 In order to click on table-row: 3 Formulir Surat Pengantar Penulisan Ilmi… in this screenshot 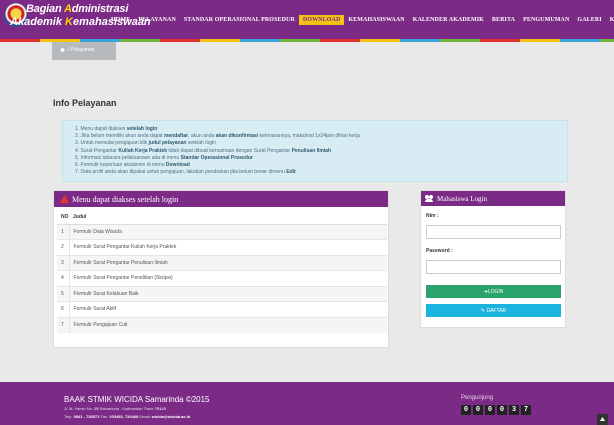, I will do `click(222, 262)`.